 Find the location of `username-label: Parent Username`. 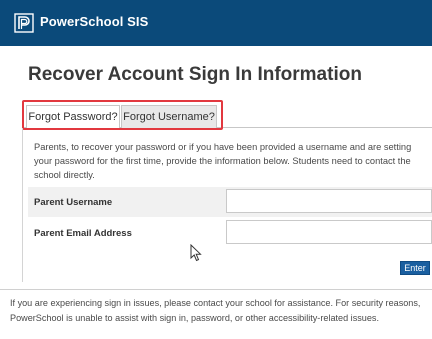

username-label: Parent Username is located at coordinates (73, 202).